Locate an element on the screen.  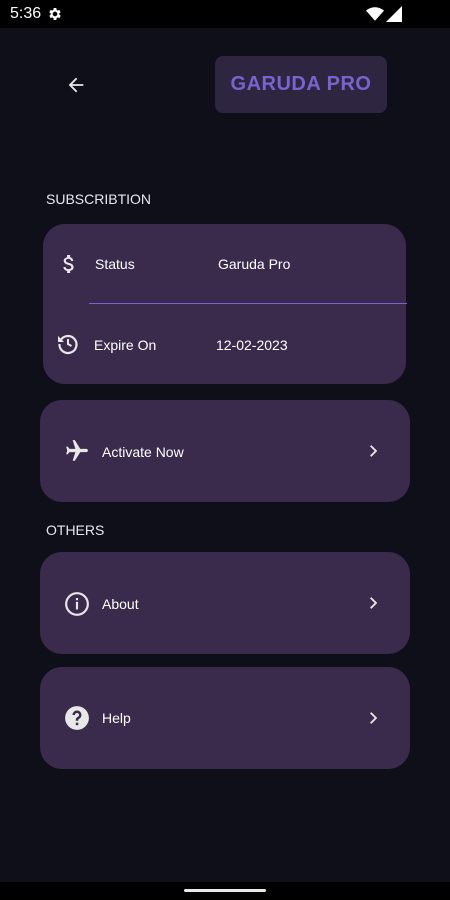
signal-icon is located at coordinates (394, 14).